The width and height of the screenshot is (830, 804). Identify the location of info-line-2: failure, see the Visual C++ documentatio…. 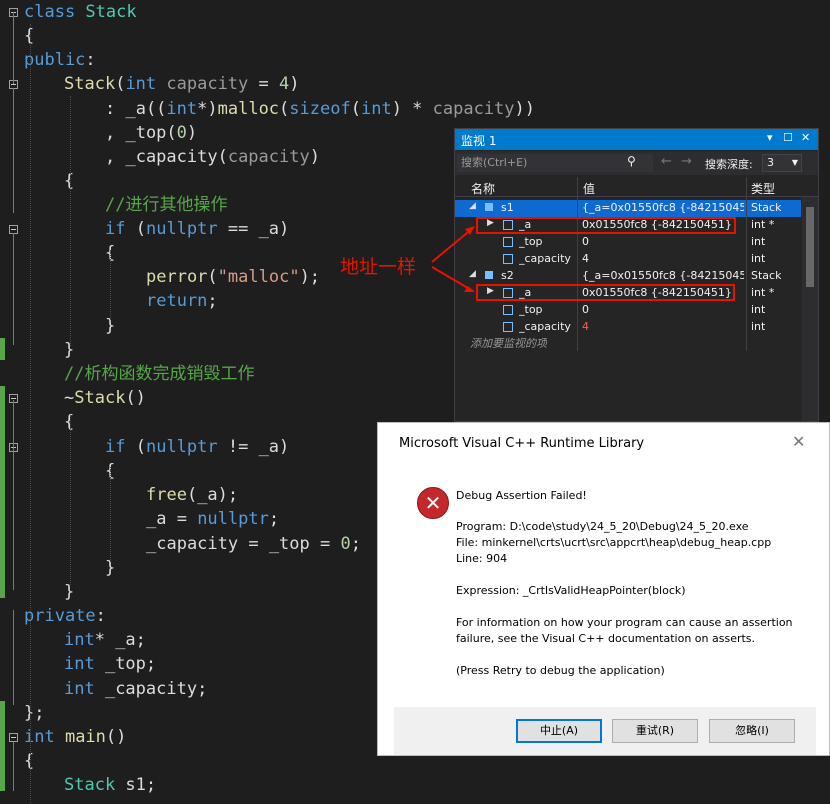
(606, 638).